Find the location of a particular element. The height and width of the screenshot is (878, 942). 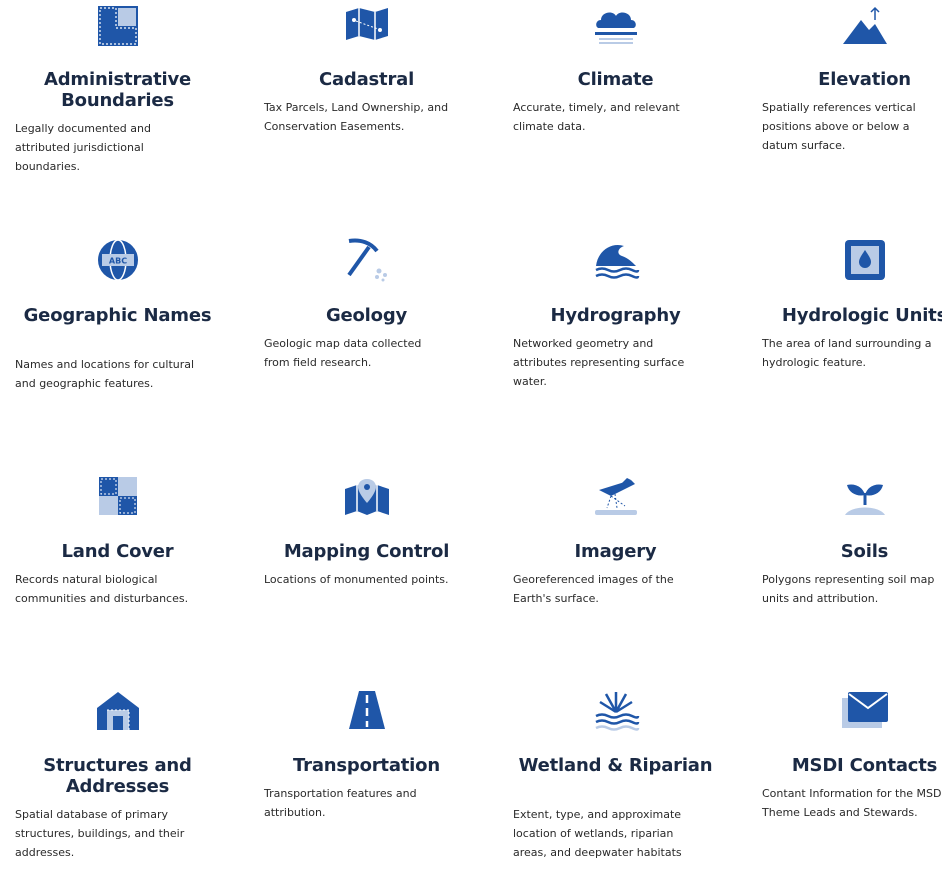

theme-title: Geology is located at coordinates (366, 315).